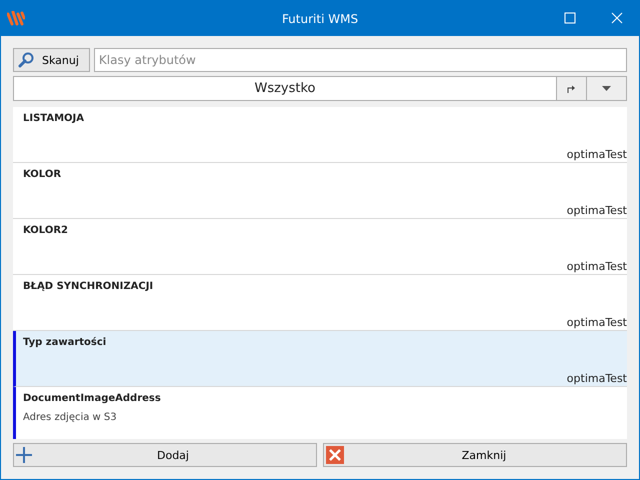  What do you see at coordinates (320, 247) in the screenshot?
I see `list-item: KOLOR2 optimaTest` at bounding box center [320, 247].